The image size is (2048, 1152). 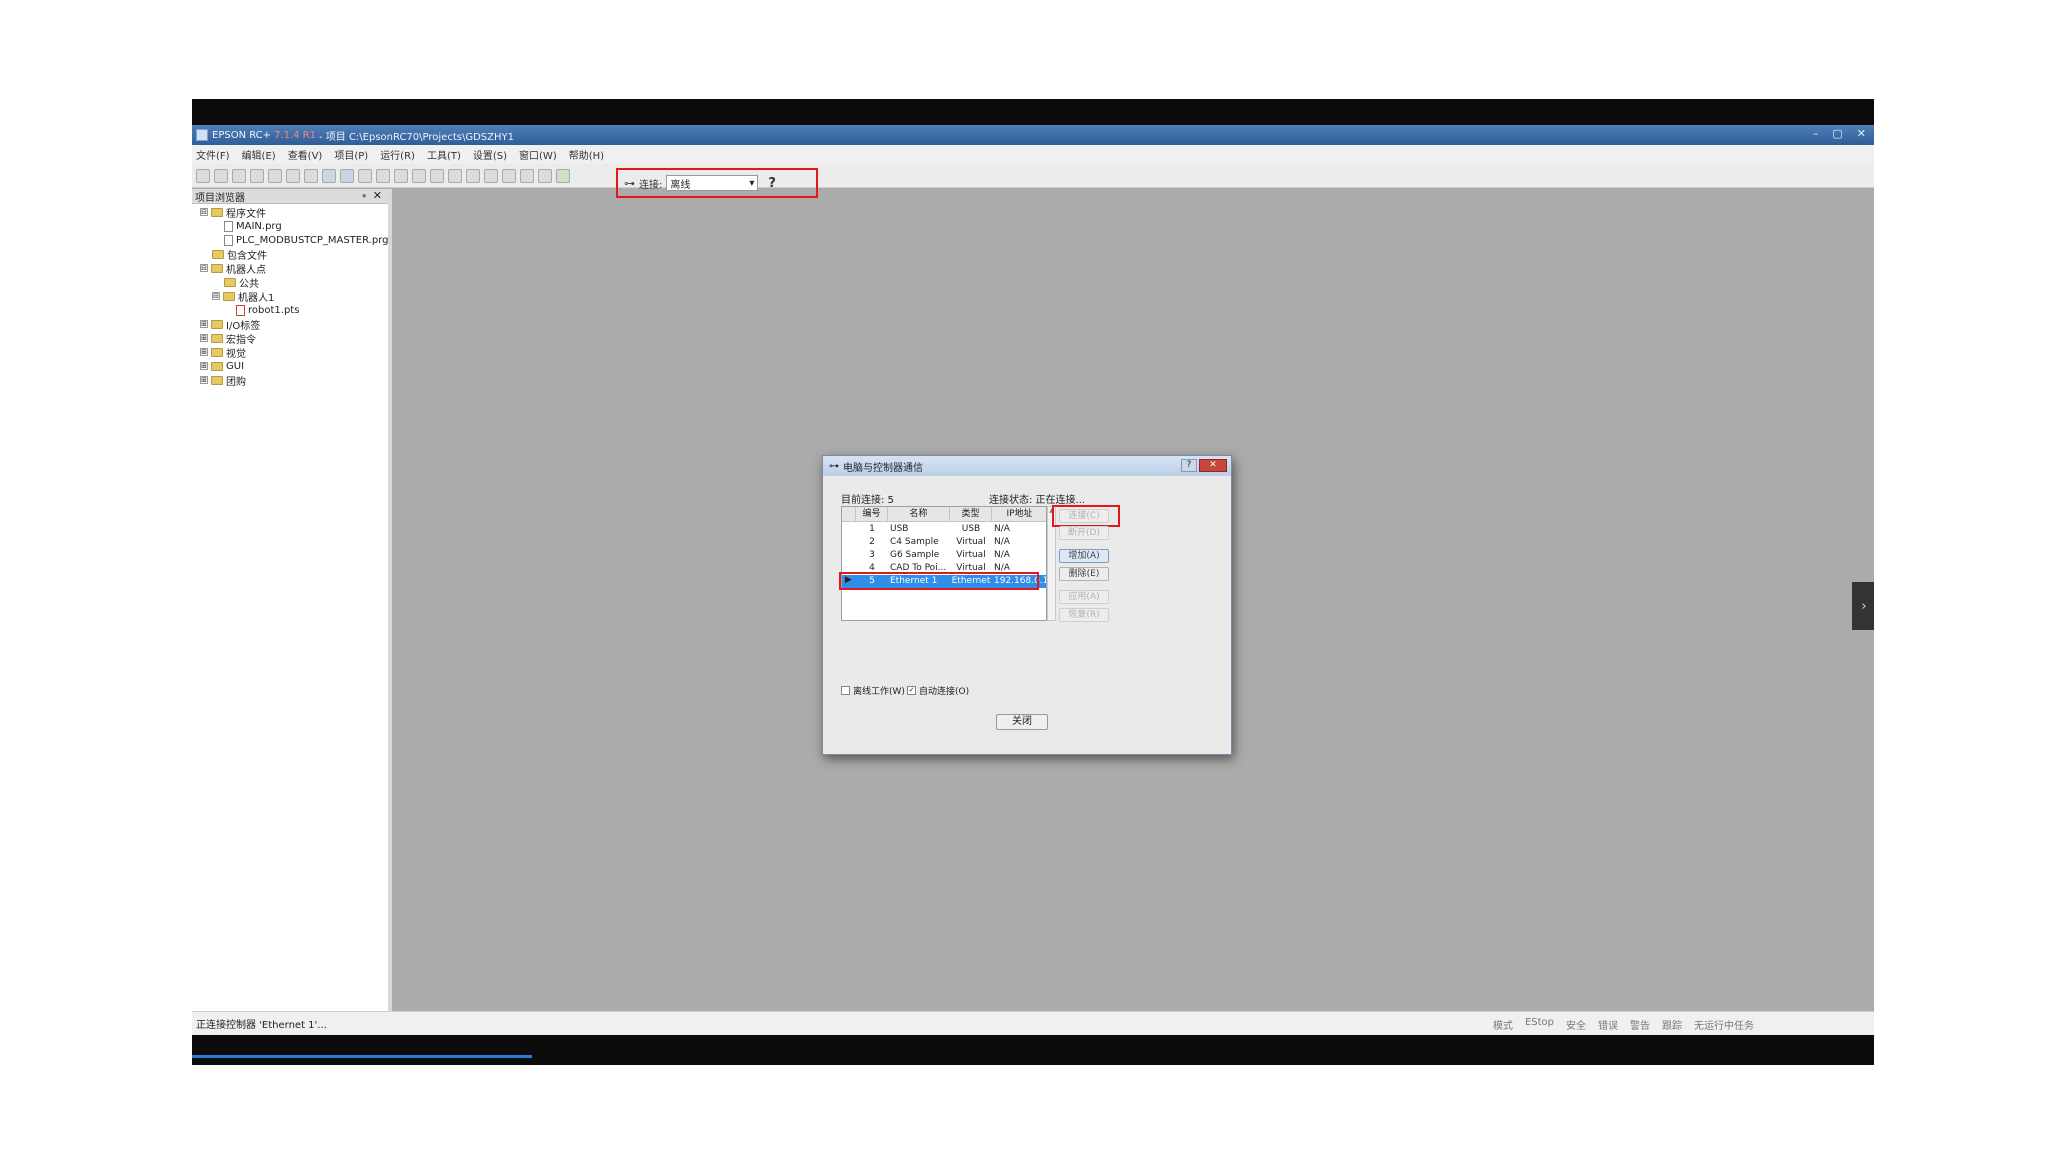 I want to click on video-progress-bar, so click(x=362, y=1056).